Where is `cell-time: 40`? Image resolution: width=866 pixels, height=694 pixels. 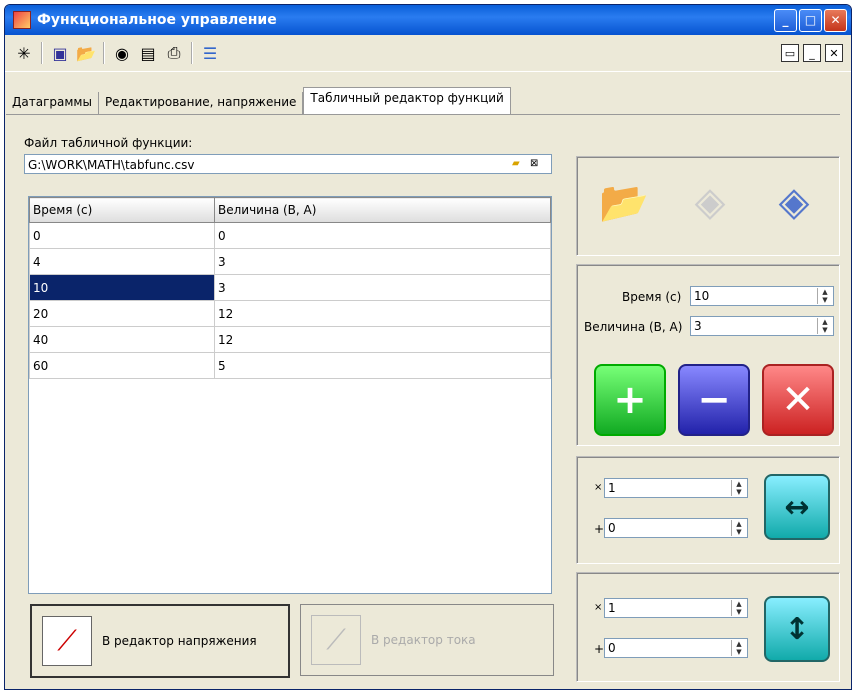
cell-time: 40 is located at coordinates (122, 339).